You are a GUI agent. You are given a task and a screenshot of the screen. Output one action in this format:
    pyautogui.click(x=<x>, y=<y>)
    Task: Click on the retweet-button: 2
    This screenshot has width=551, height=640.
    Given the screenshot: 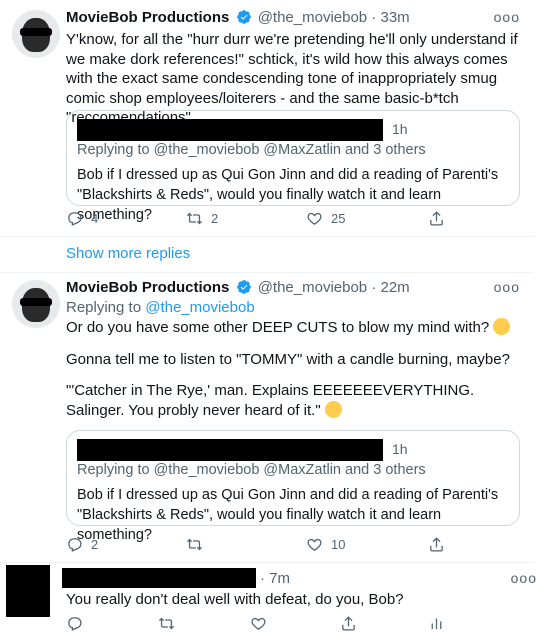 What is the action you would take?
    pyautogui.click(x=202, y=218)
    